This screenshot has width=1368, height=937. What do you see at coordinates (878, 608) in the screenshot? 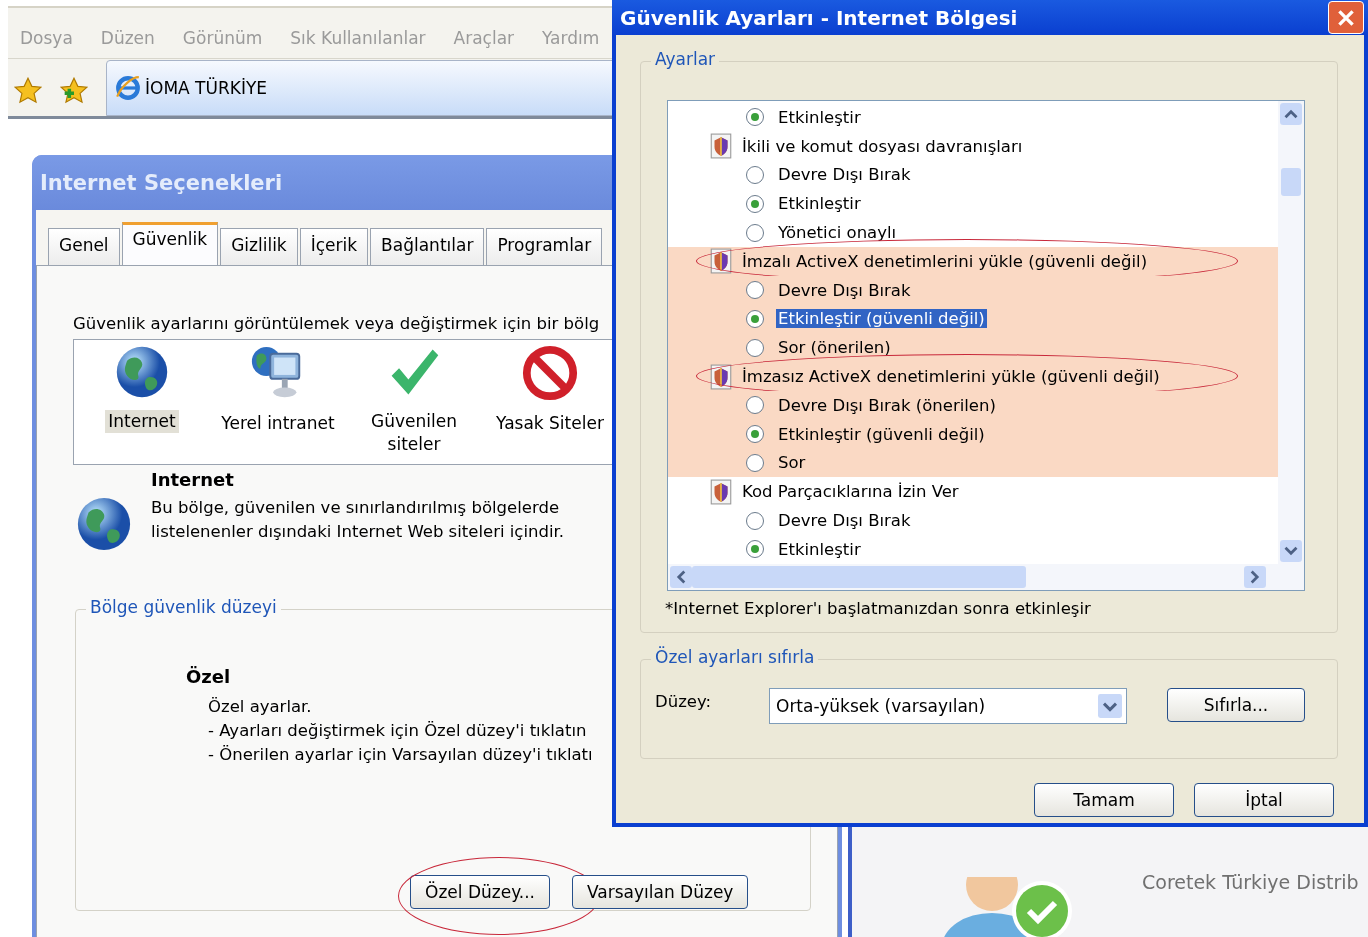
I see `note-text: *Internet Explorer'ı başlatmanızdan sonra etkinleşir` at bounding box center [878, 608].